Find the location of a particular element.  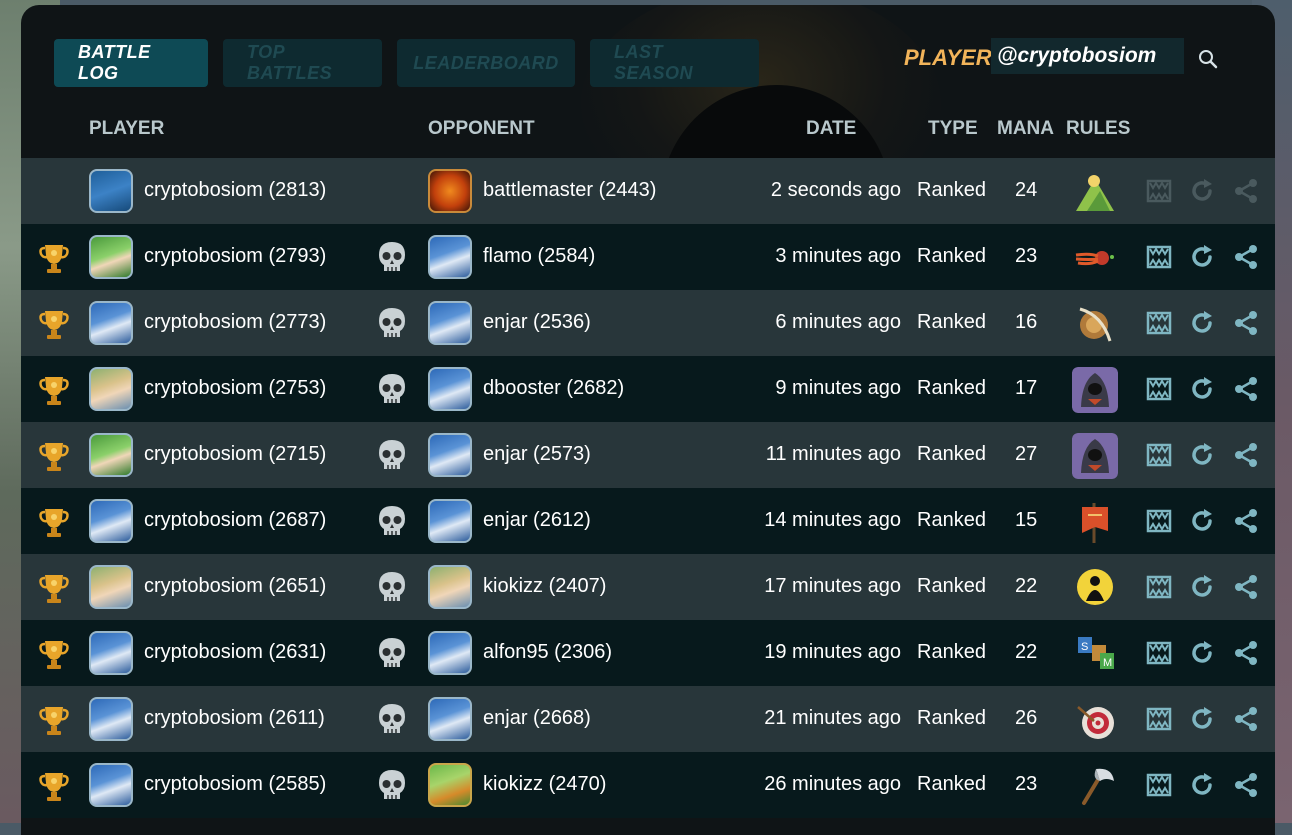

header-date: DATE is located at coordinates (831, 128).